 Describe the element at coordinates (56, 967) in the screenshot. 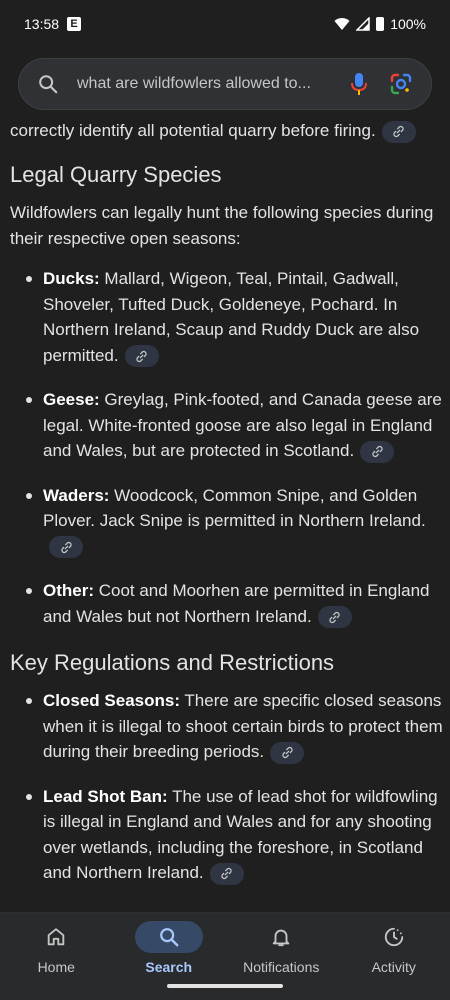

I see `nav-label: Home` at that location.